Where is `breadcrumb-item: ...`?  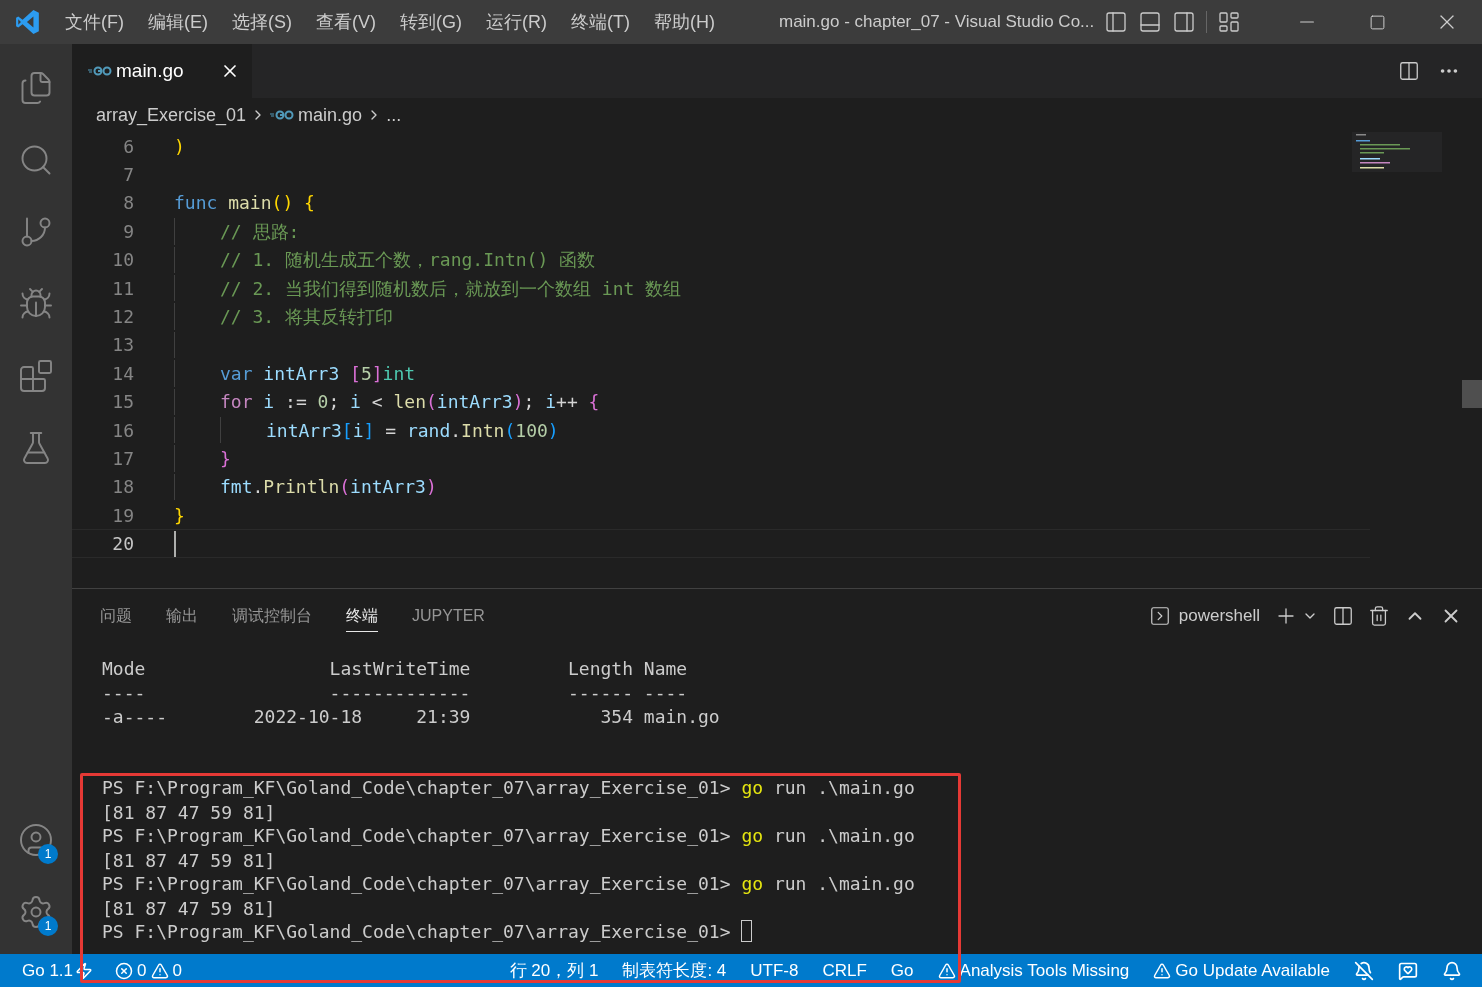
breadcrumb-item: ... is located at coordinates (394, 115).